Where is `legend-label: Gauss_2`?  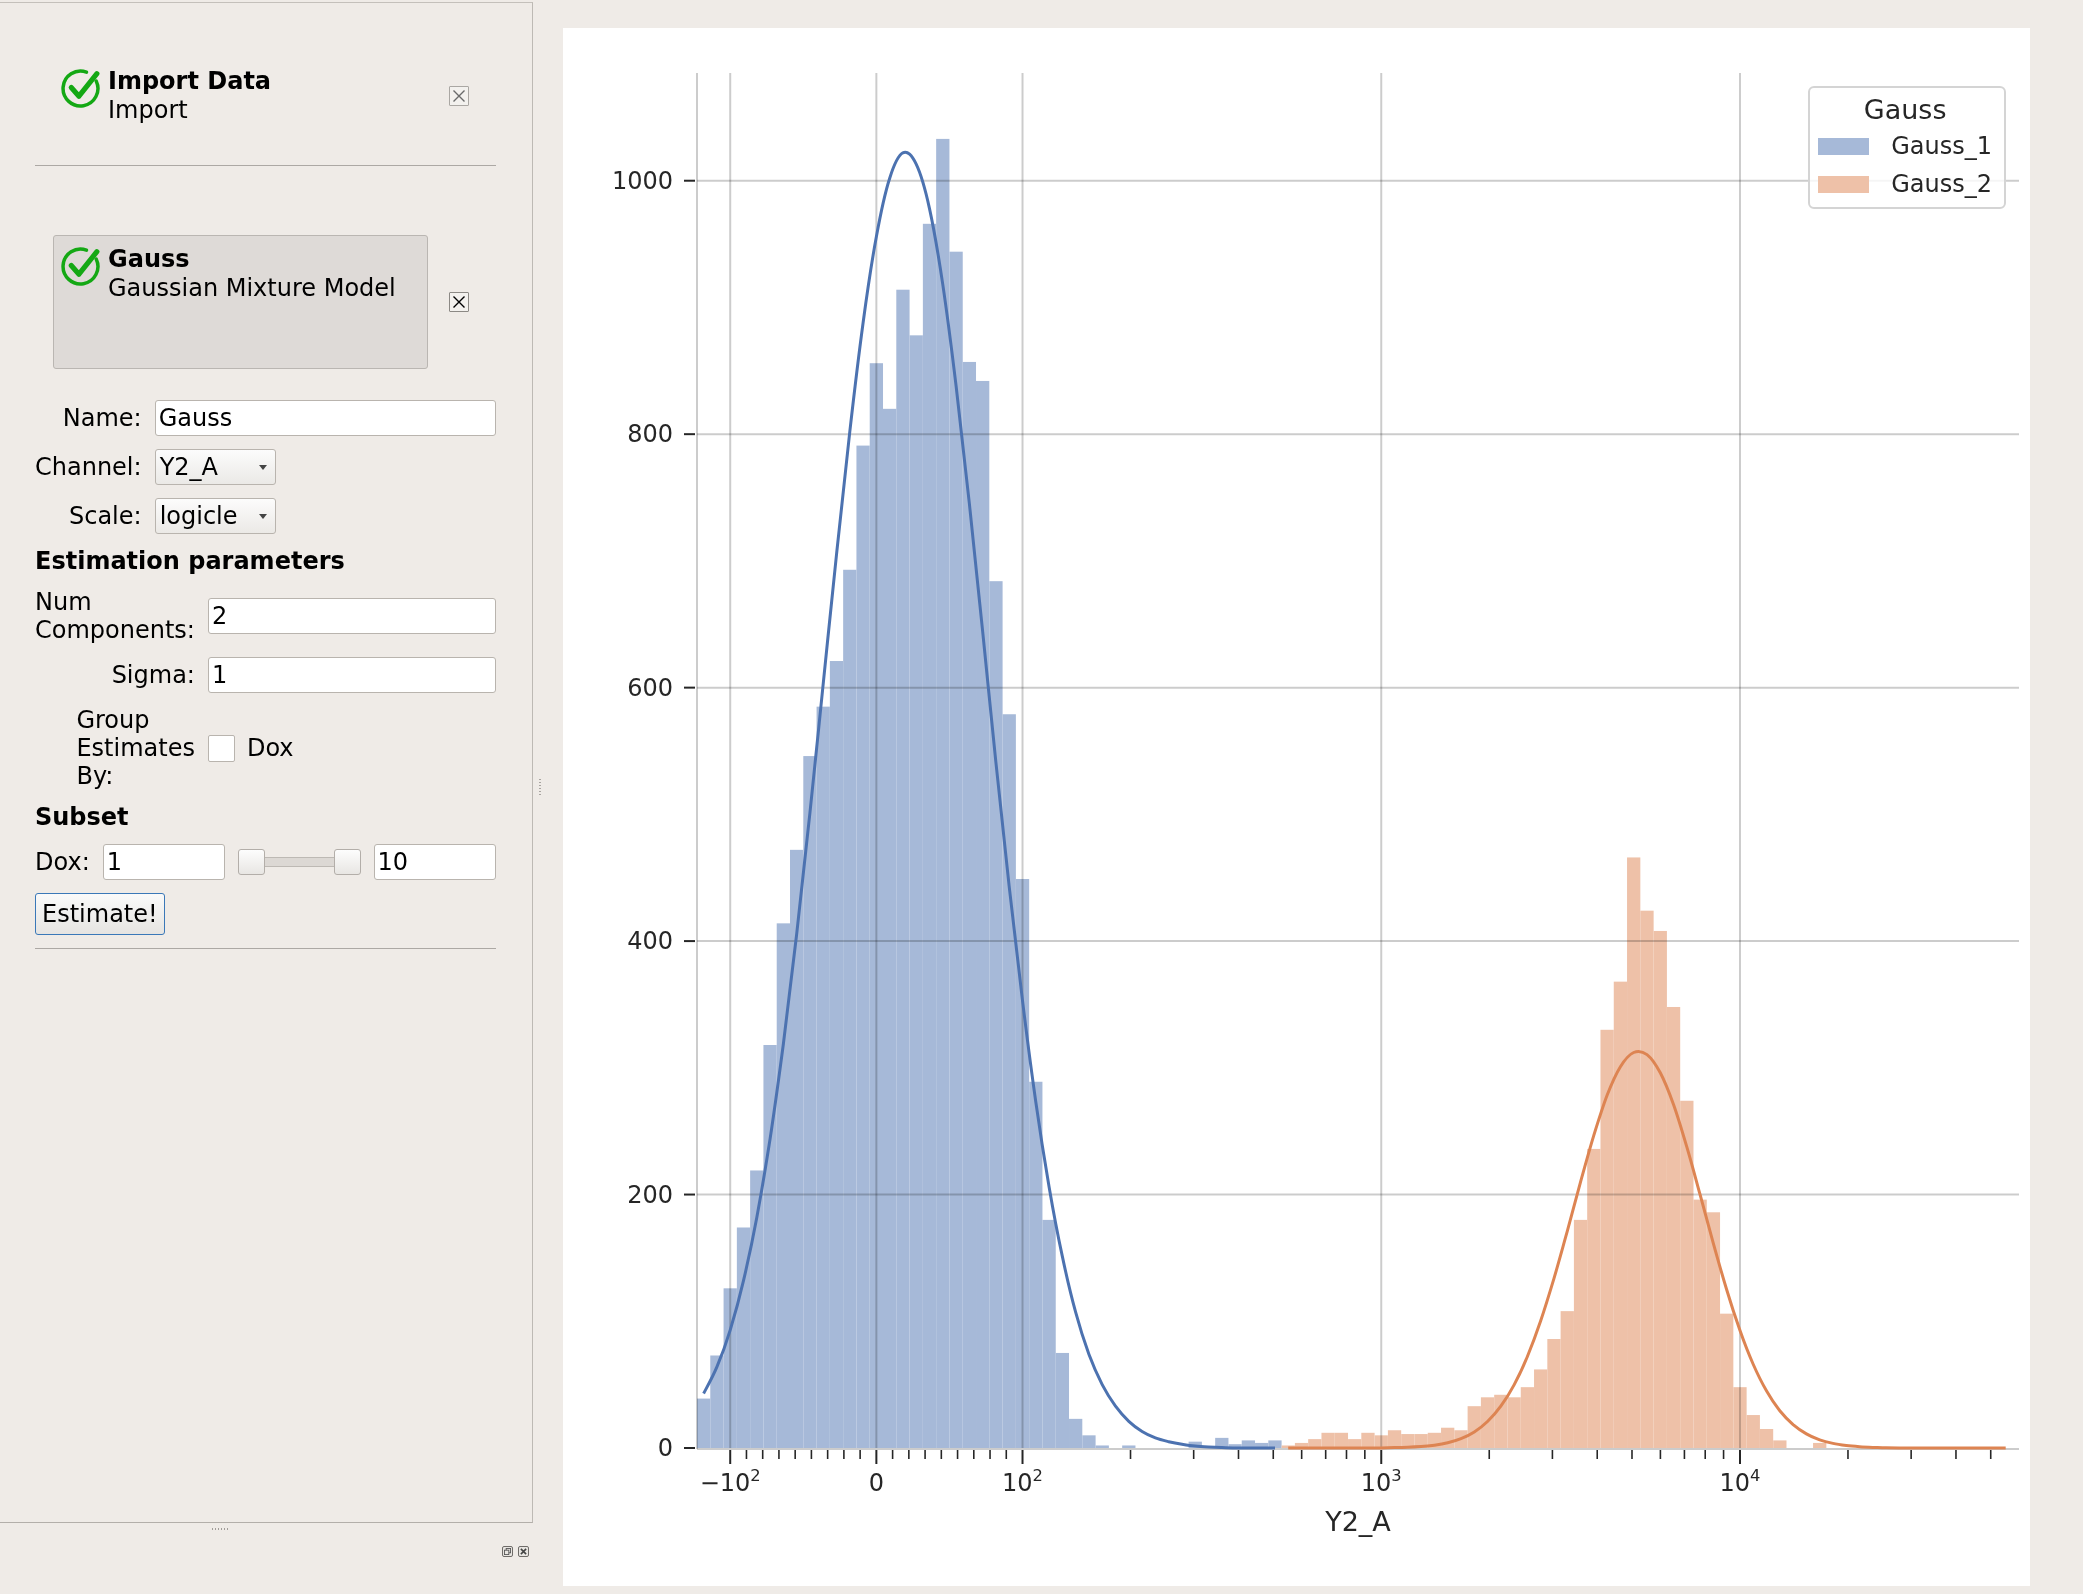
legend-label: Gauss_2 is located at coordinates (1941, 184).